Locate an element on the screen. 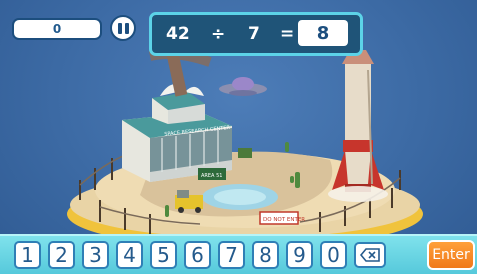  equation-operator: ÷ is located at coordinates (218, 34).